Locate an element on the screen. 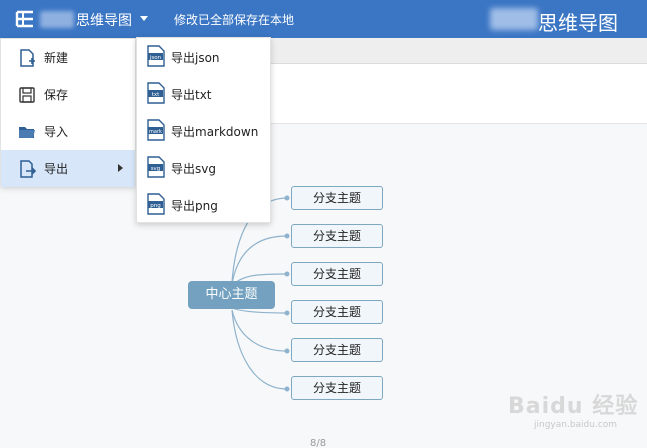 This screenshot has height=448, width=647. markdown-file-icon: mark is located at coordinates (156, 130).